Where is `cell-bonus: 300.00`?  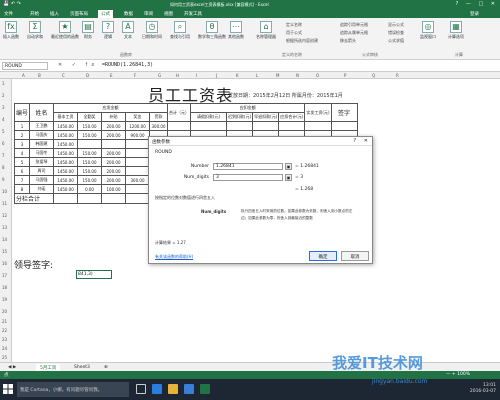
cell-bonus: 300.00 is located at coordinates (138, 180).